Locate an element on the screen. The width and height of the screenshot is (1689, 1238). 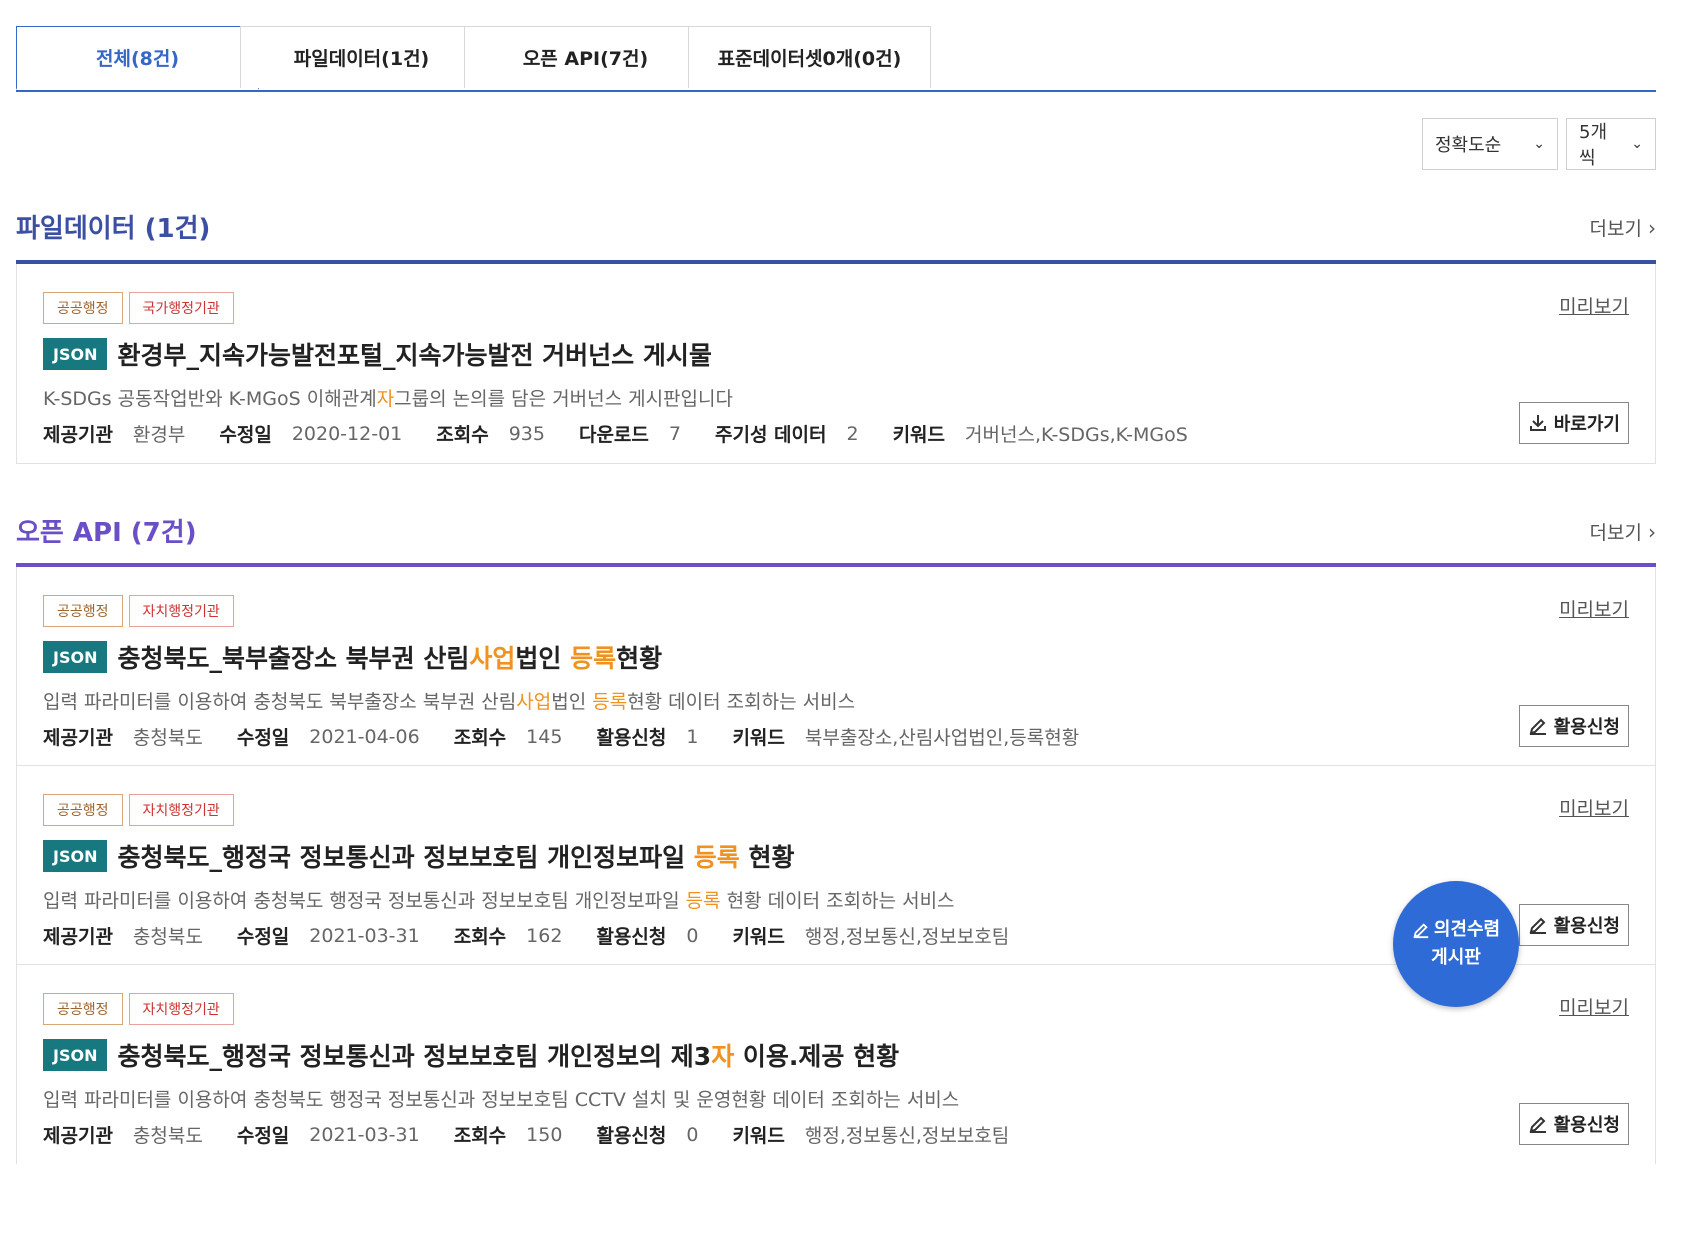
views-value: 150 is located at coordinates (544, 1134).